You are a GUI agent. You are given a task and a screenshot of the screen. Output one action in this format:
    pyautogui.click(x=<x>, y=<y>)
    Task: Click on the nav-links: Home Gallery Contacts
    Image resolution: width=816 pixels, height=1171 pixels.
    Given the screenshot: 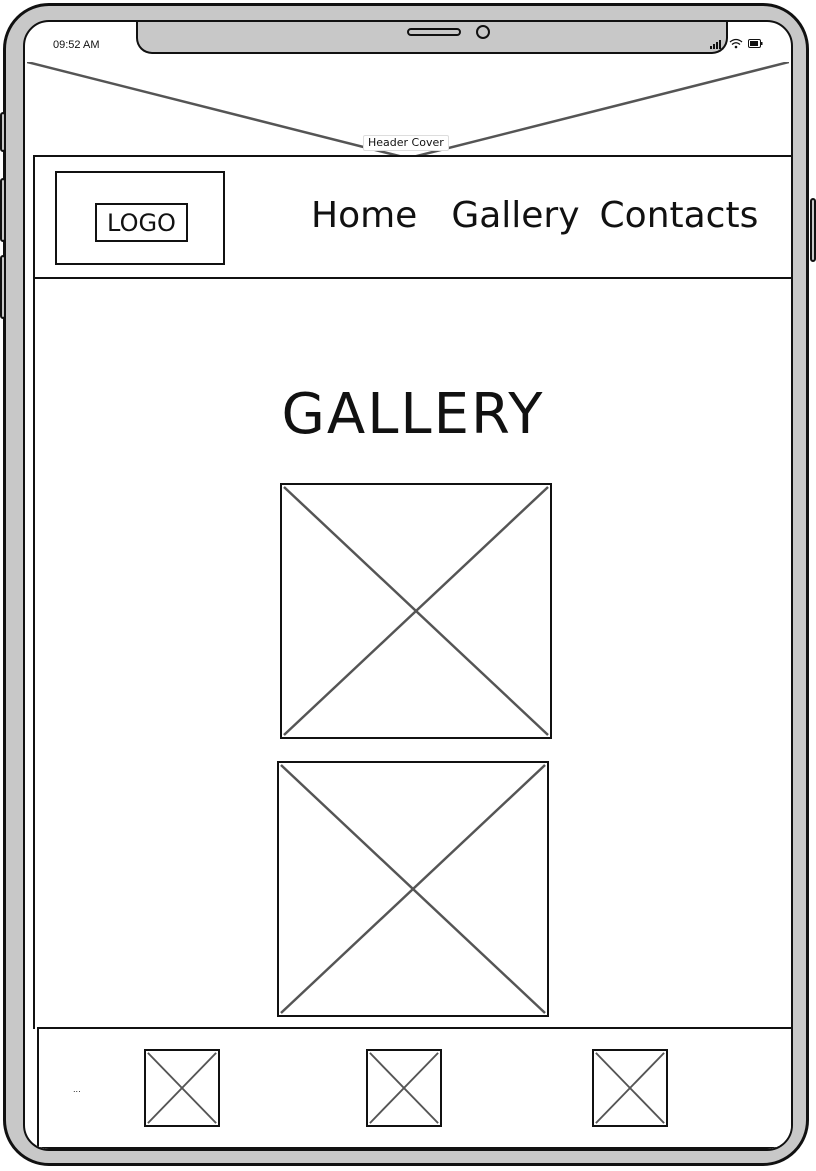 What is the action you would take?
    pyautogui.click(x=534, y=215)
    